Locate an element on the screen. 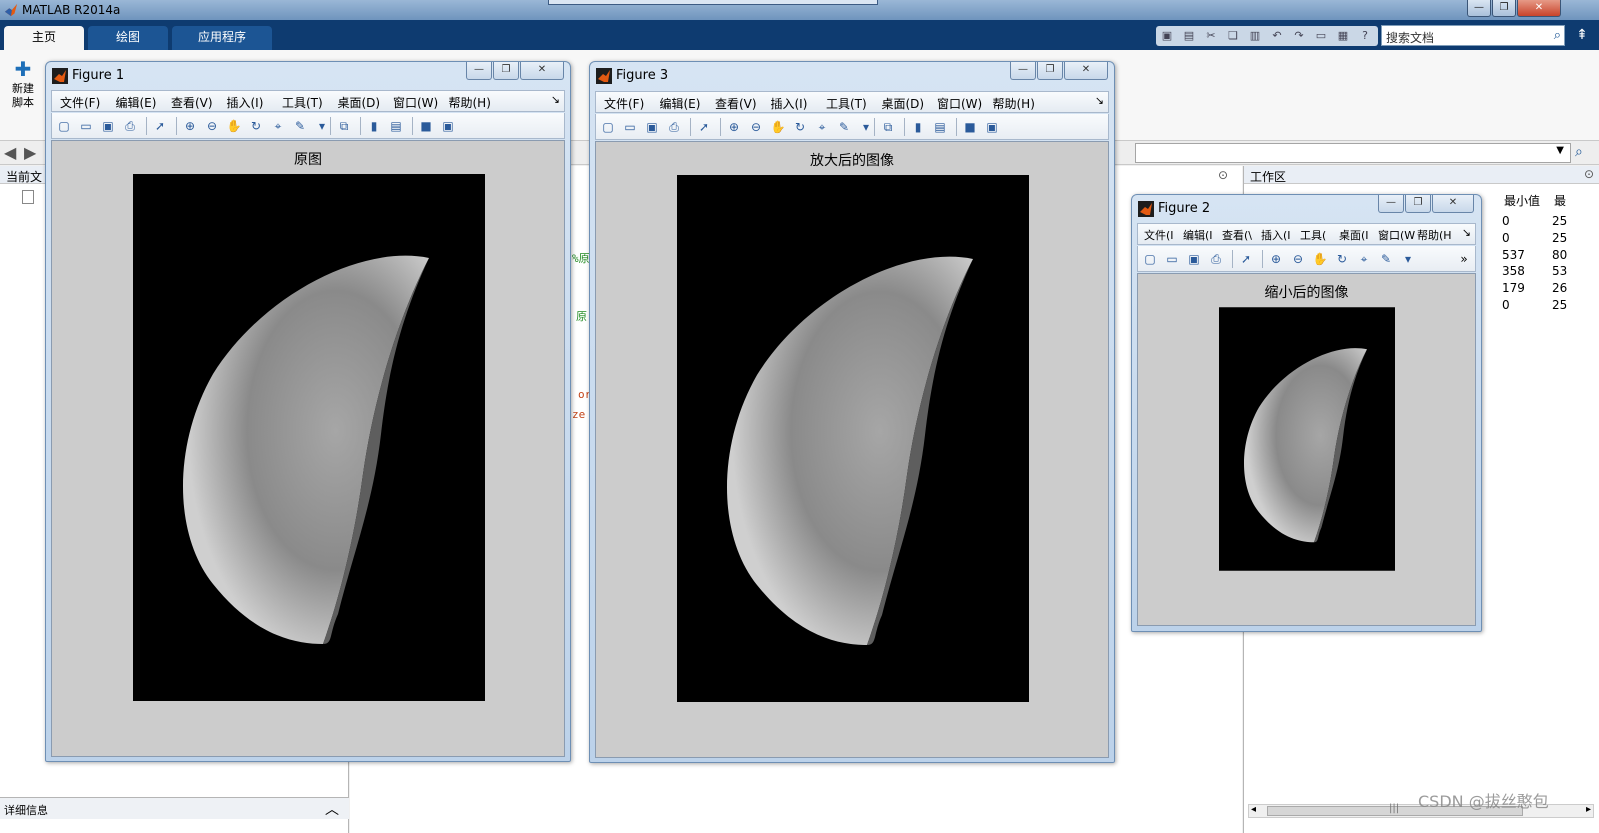  save-icon: ▤ is located at coordinates (1189, 36).